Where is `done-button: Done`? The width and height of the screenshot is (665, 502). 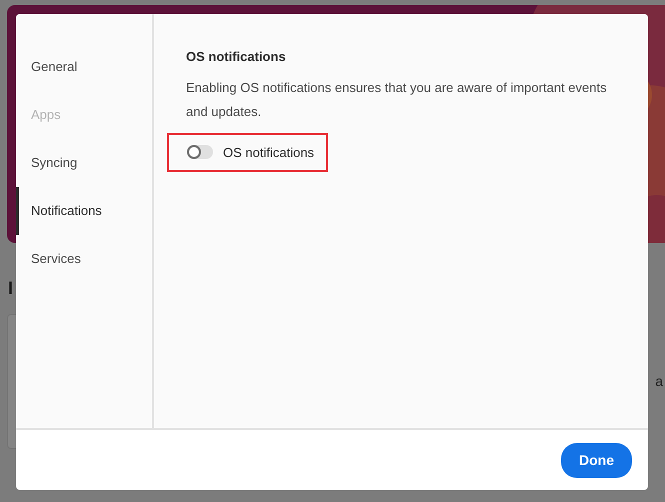
done-button: Done is located at coordinates (596, 460).